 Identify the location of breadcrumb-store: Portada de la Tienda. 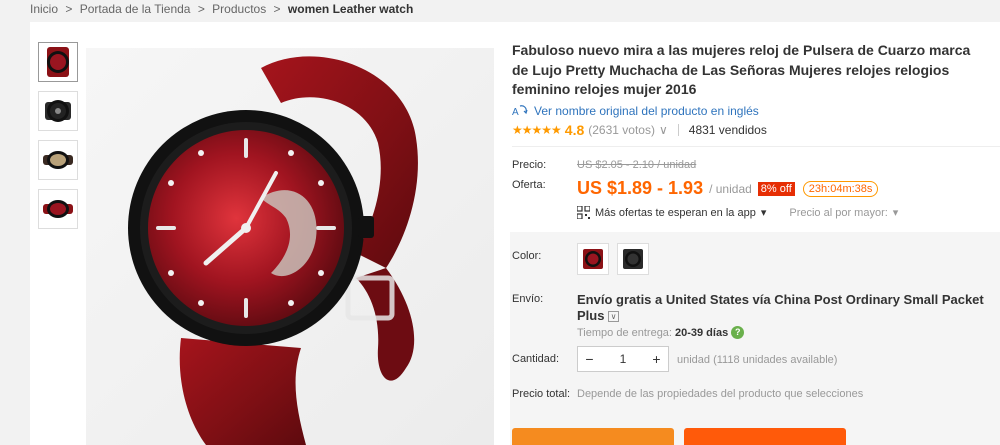
(135, 9).